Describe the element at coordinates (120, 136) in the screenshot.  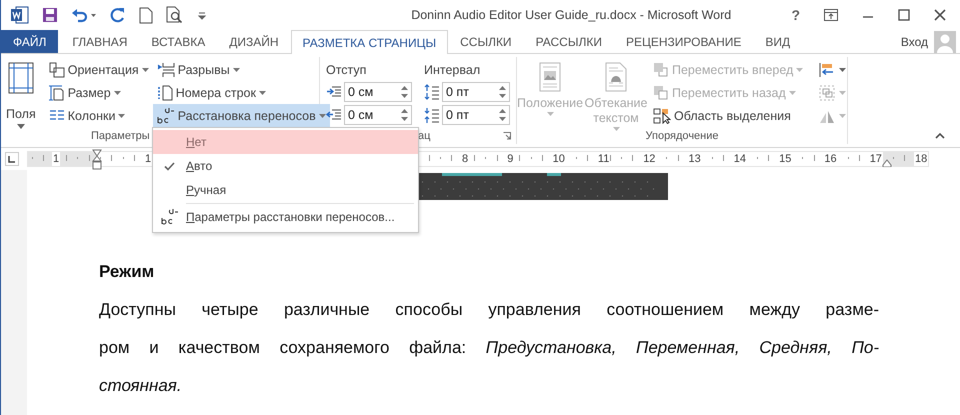
I see `group-label: Параметры` at that location.